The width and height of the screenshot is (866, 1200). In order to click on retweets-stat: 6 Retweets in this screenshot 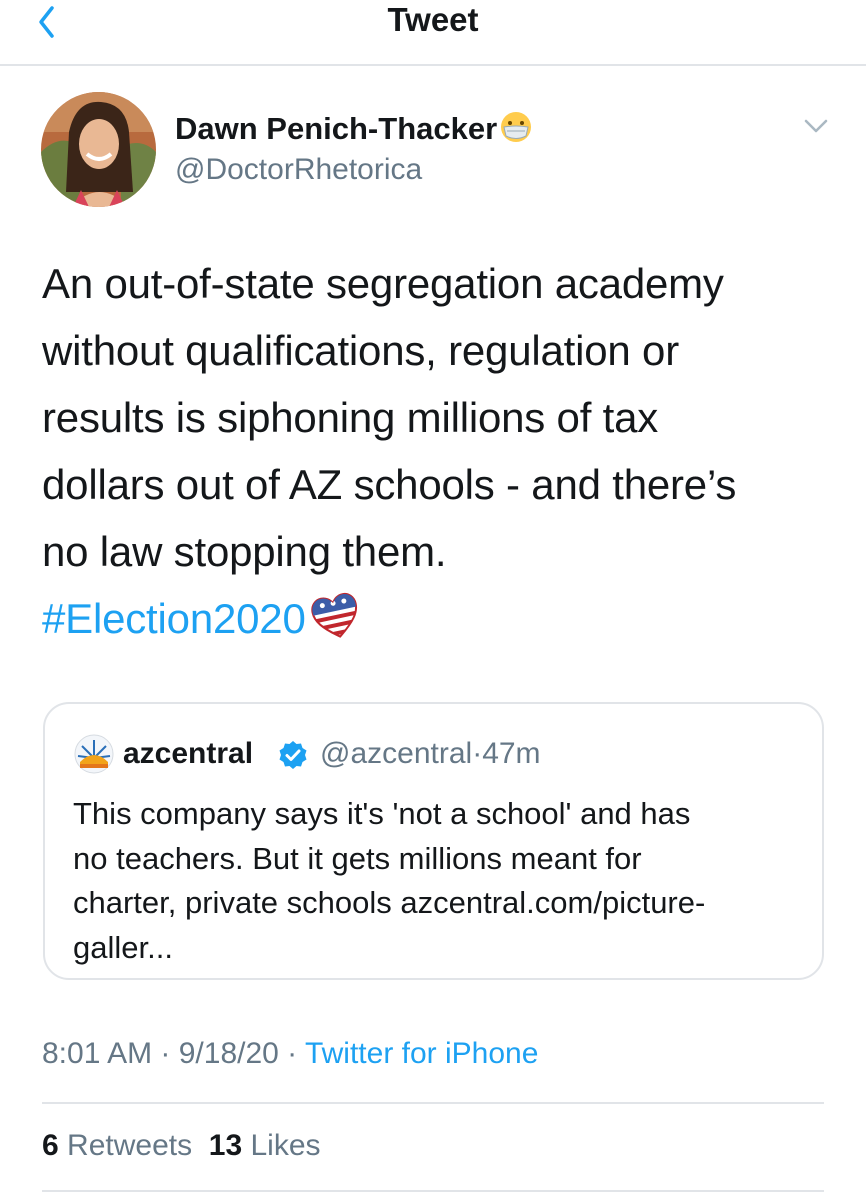, I will do `click(117, 1145)`.